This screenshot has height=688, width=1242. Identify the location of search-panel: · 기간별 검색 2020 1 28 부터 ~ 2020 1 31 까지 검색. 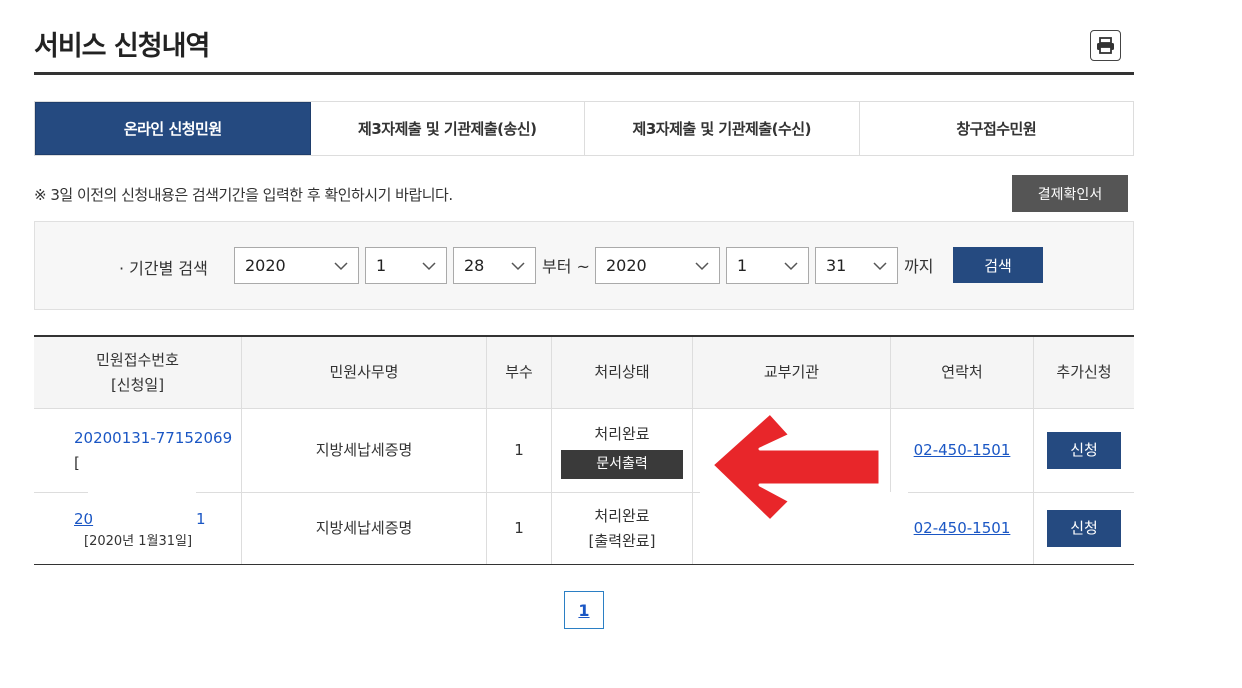
(584, 265).